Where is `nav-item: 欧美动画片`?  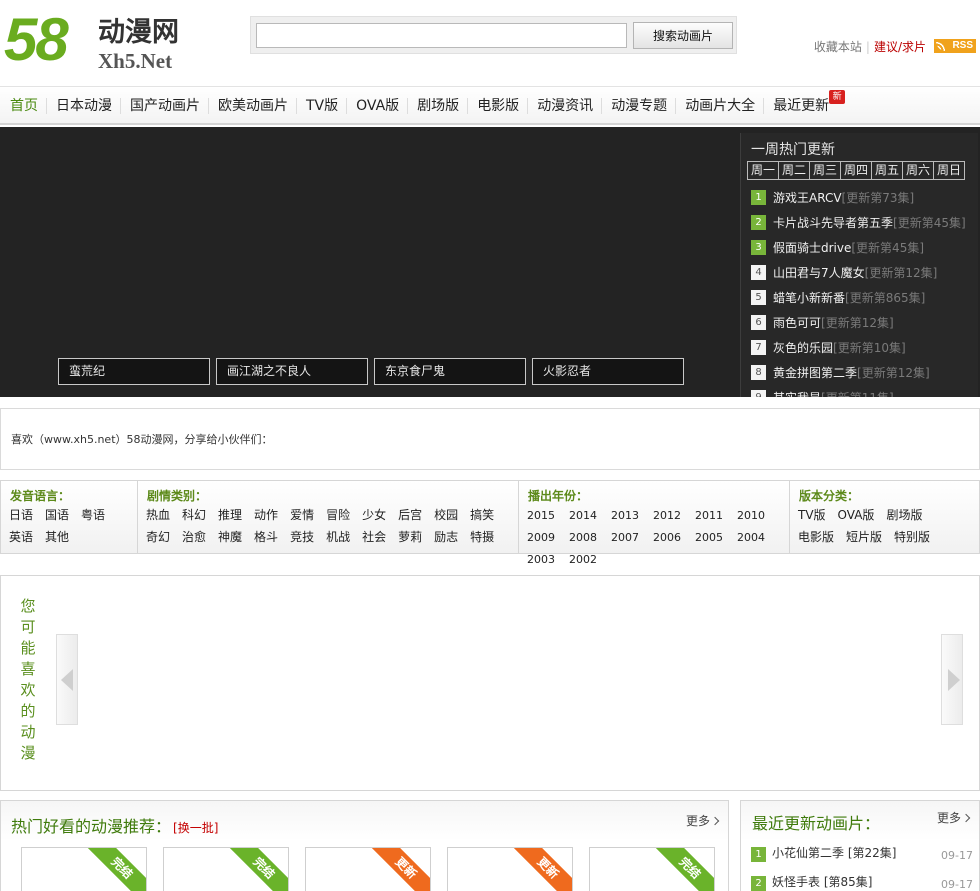
nav-item: 欧美动画片 is located at coordinates (252, 105).